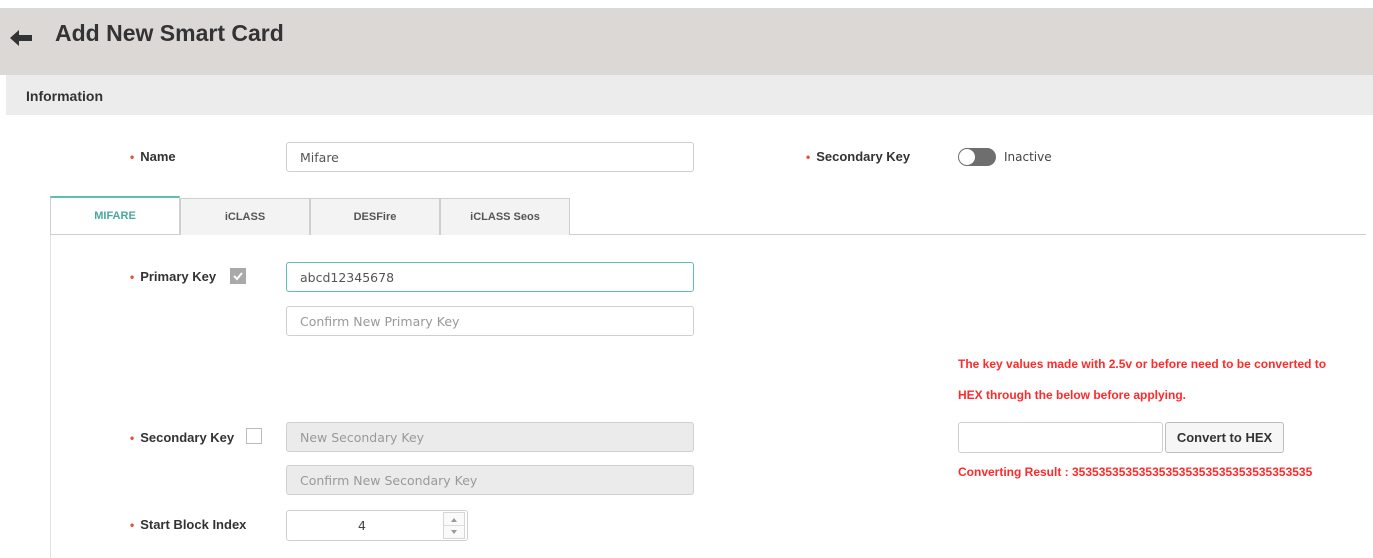 This screenshot has width=1373, height=558. Describe the element at coordinates (863, 156) in the screenshot. I see `secondary-key-toggle-label-text: Secondary Key` at that location.